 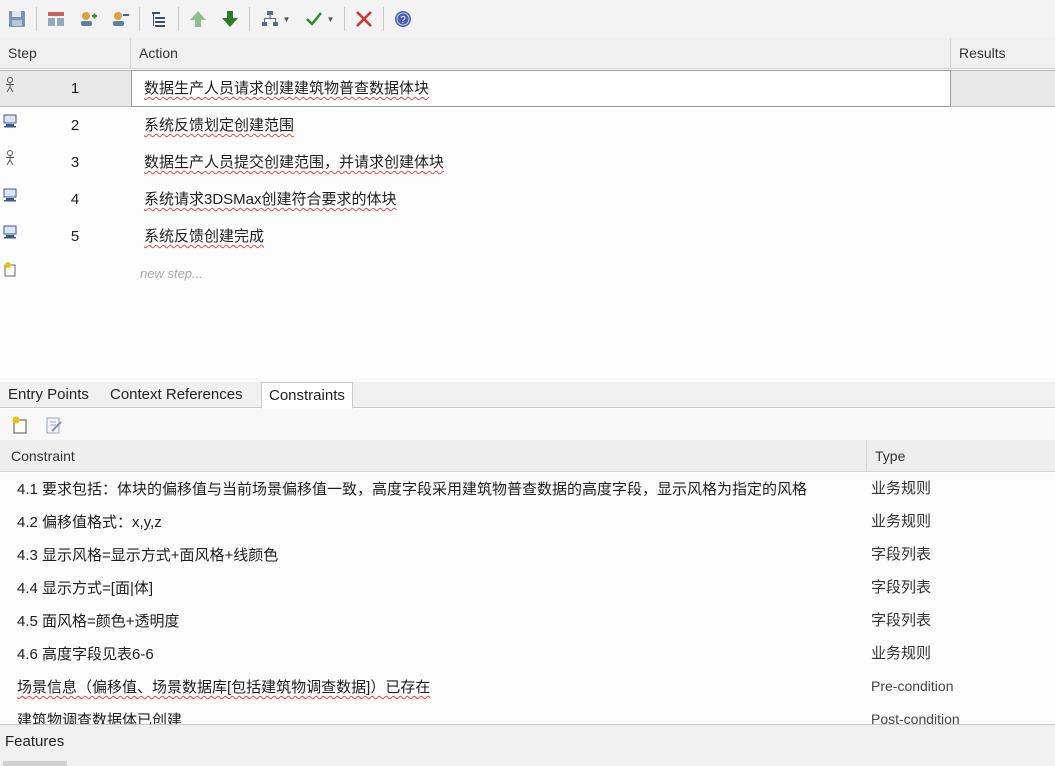 I want to click on column-header-step: Step, so click(x=65, y=53).